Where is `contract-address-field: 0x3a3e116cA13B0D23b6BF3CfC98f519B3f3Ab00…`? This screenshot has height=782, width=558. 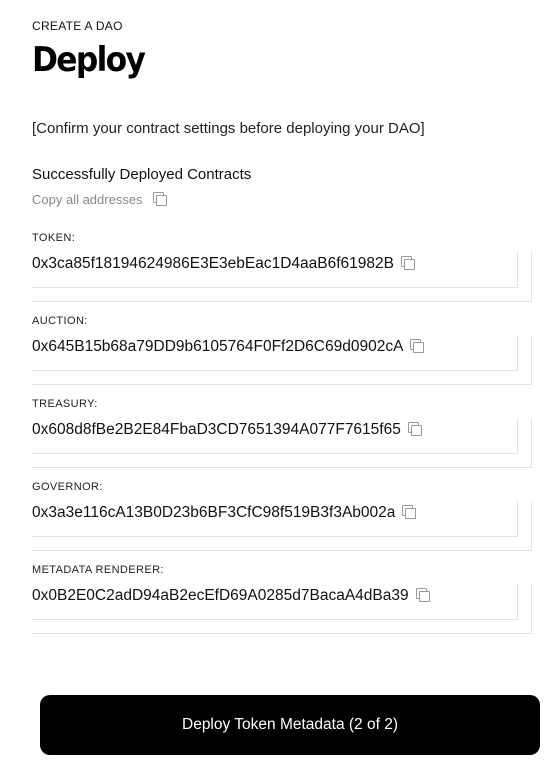
contract-address-field: 0x3a3e116cA13B0D23b6BF3CfC98f519B3f3Ab00… is located at coordinates (282, 526).